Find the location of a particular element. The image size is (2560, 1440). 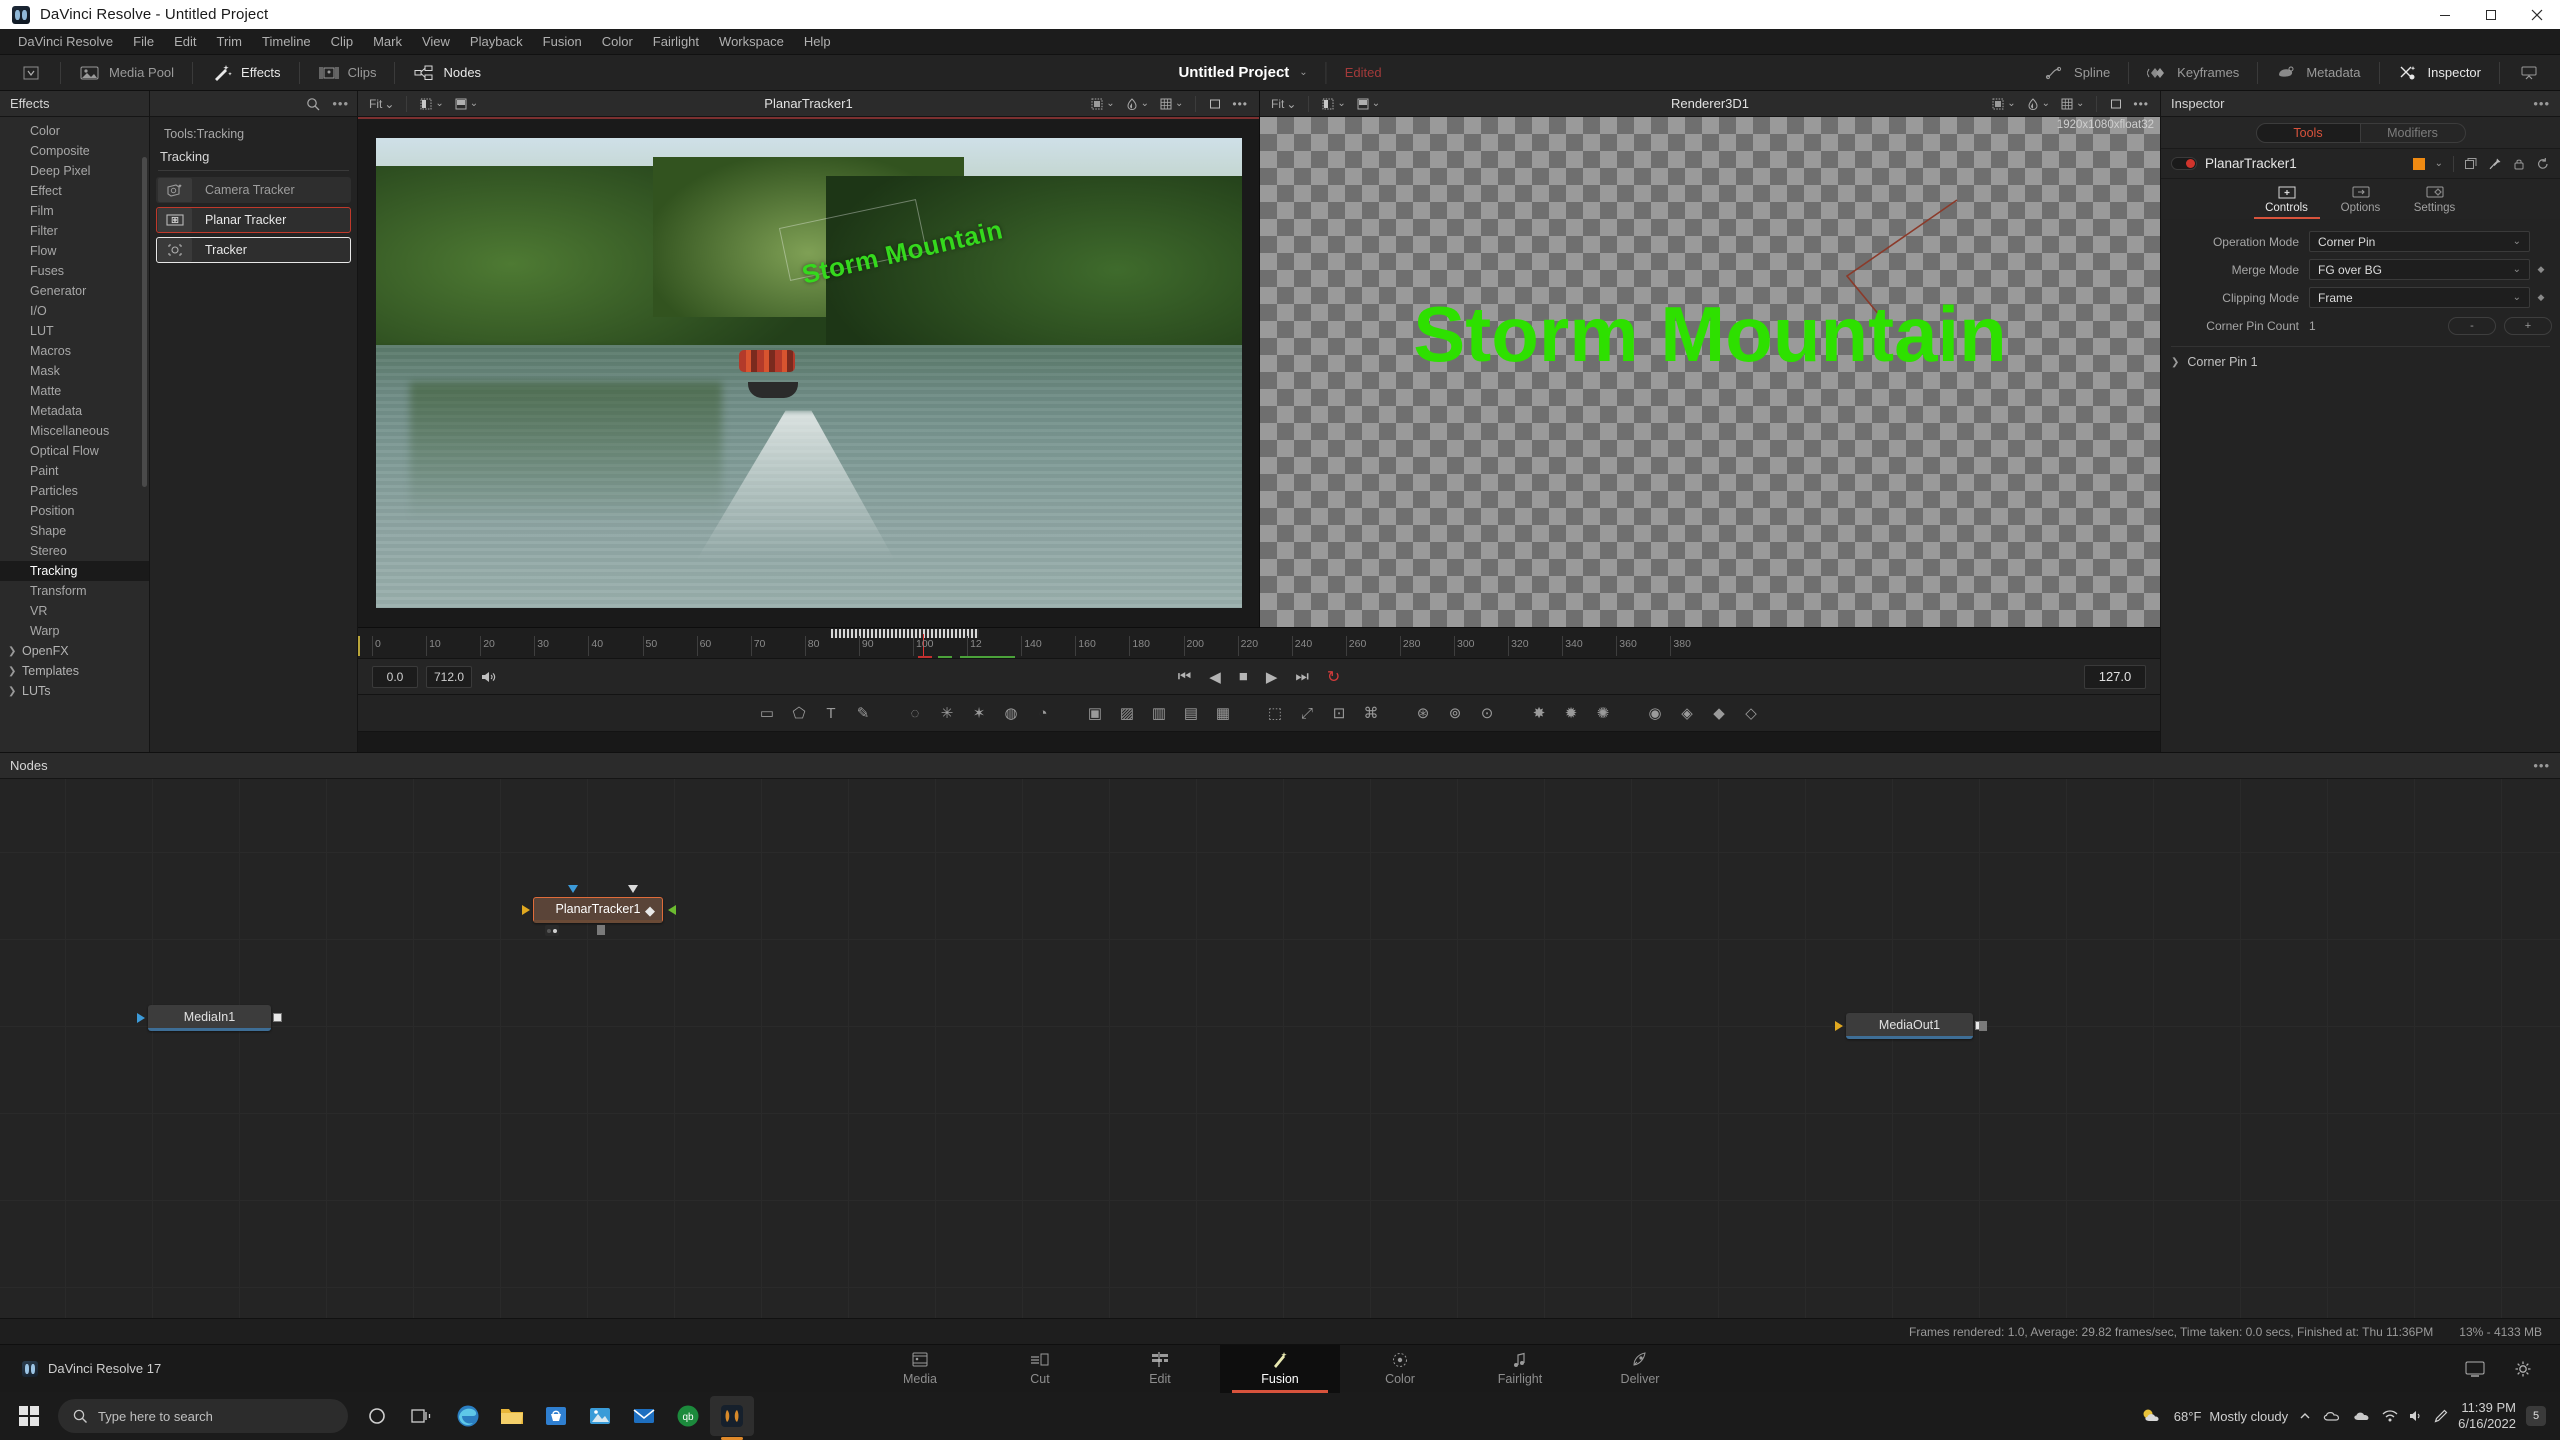

camera-icon: ⌘ is located at coordinates (1371, 713).